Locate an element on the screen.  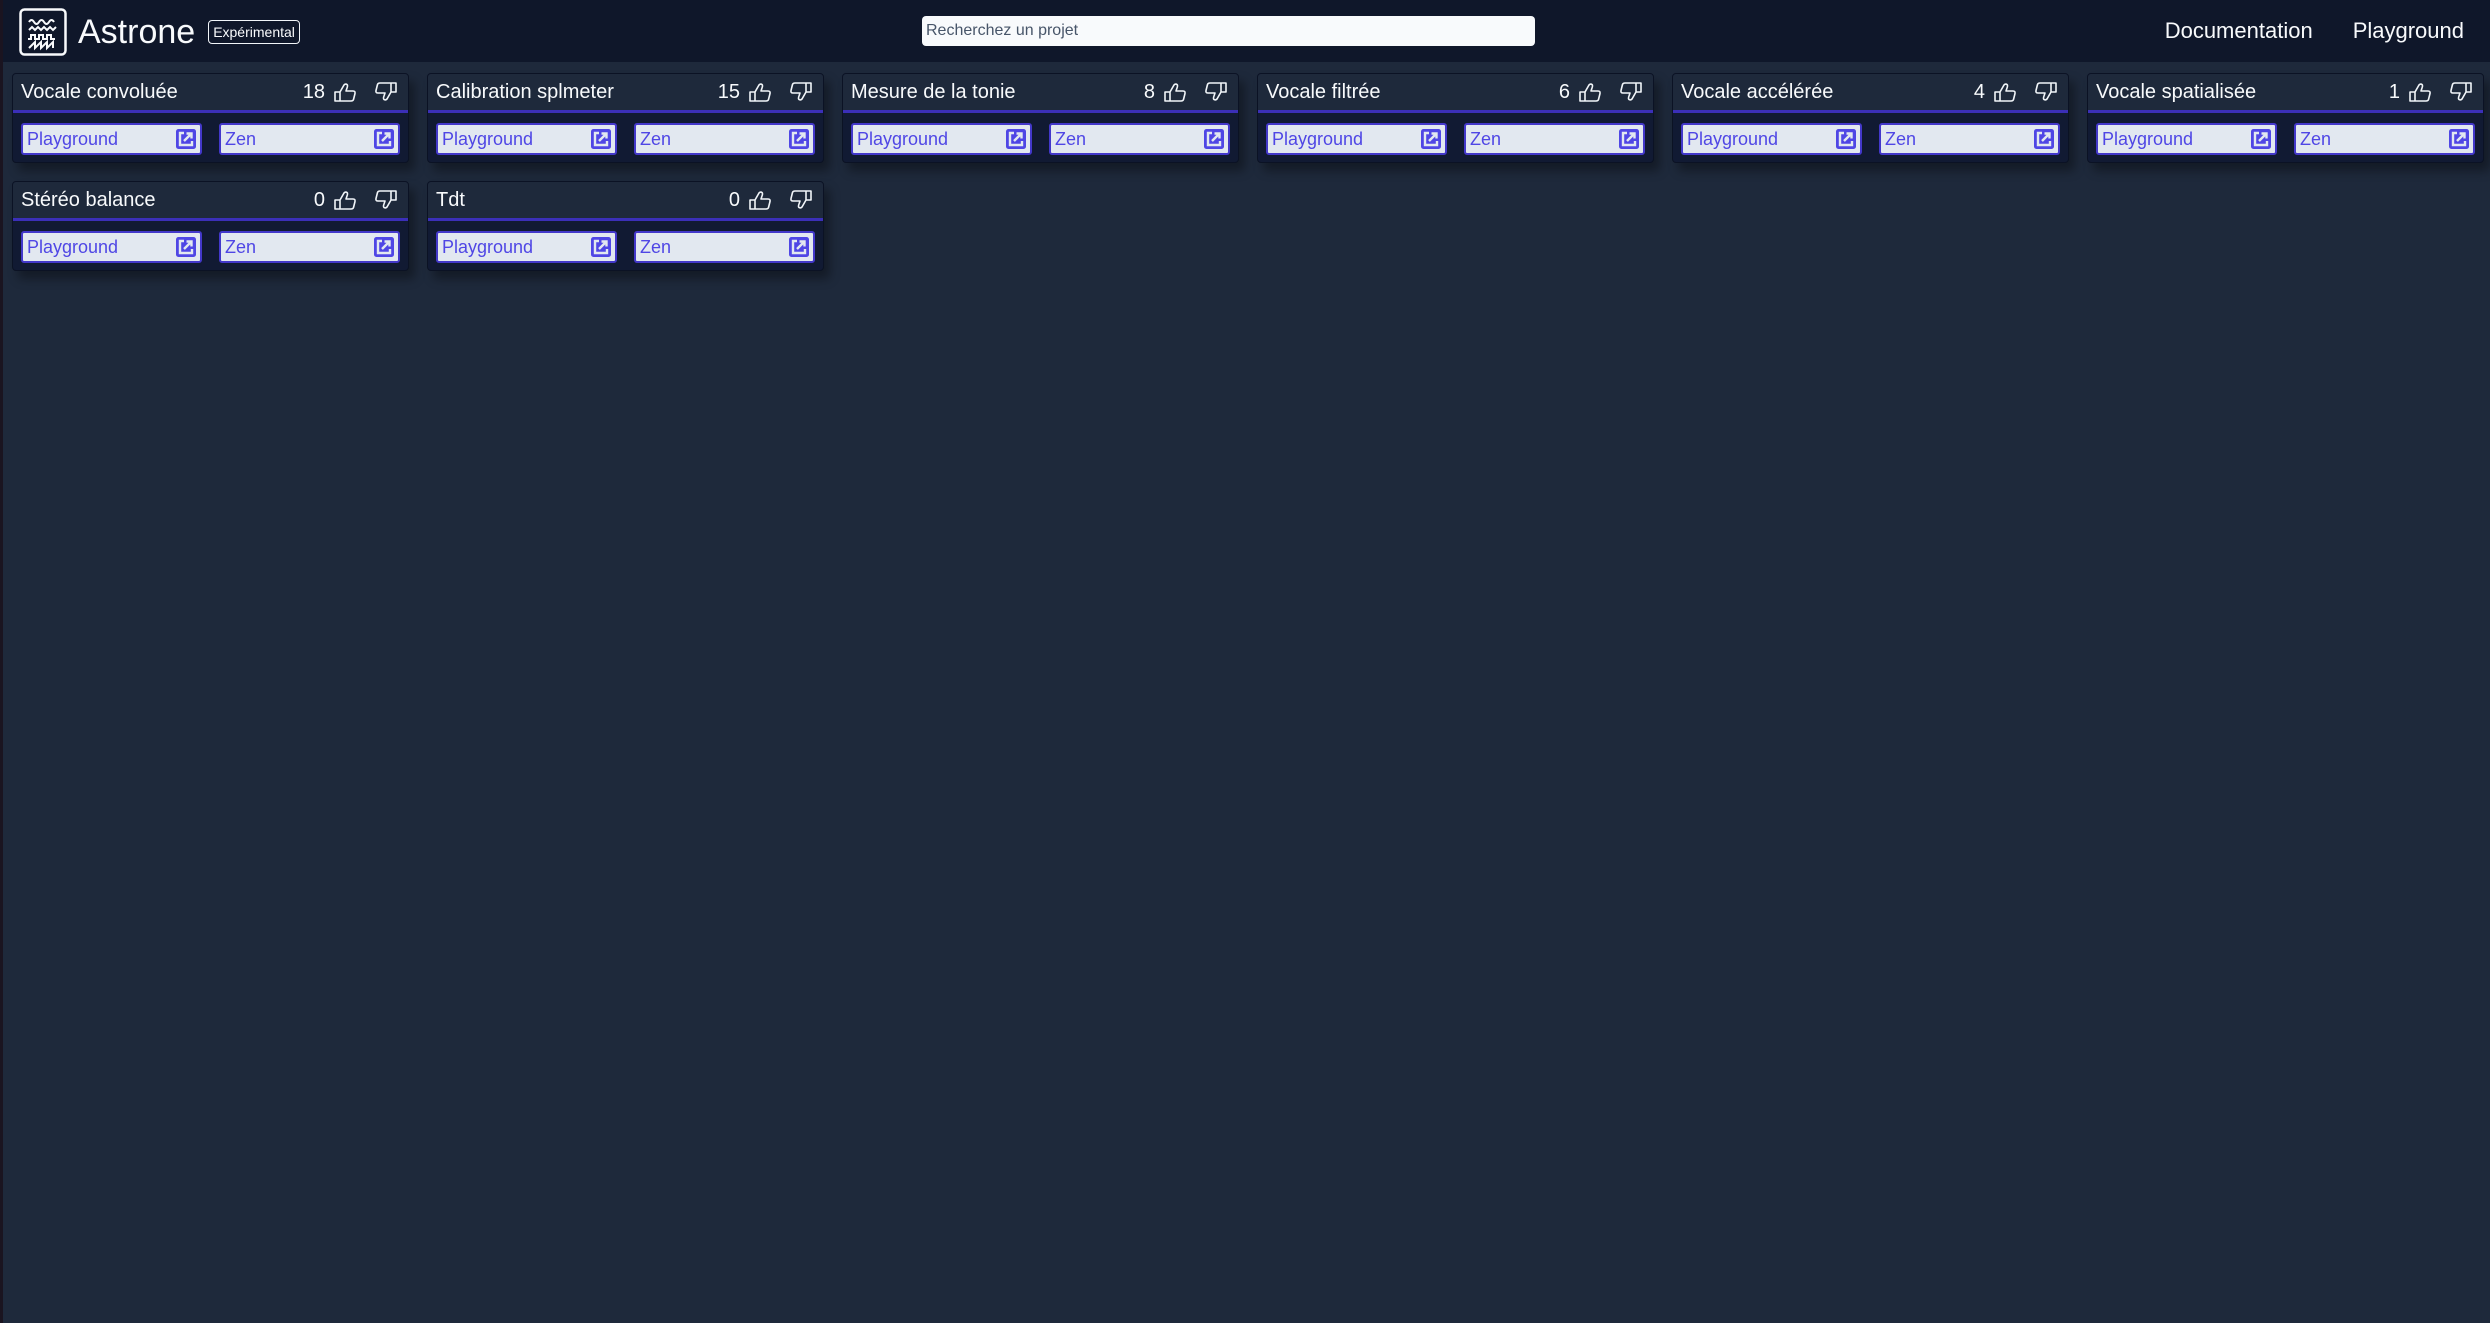
project-card: Vocale accélérée 4 Playground Zen is located at coordinates (1870, 118).